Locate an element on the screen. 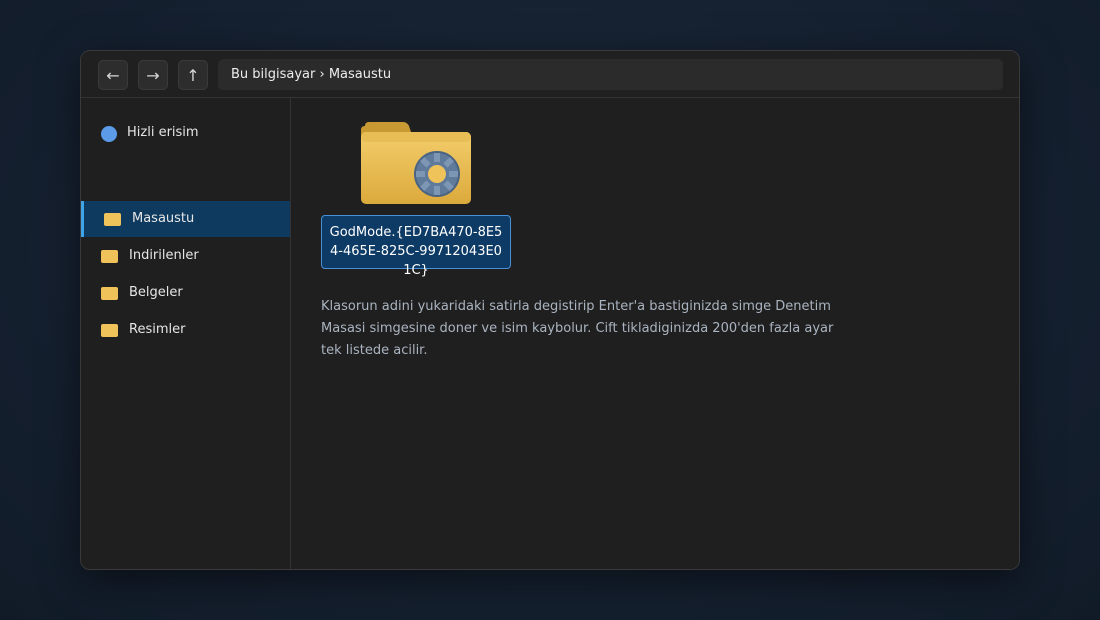 The height and width of the screenshot is (620, 1100). breadcrumb: Bu bilgisayar › Masaustu is located at coordinates (311, 74).